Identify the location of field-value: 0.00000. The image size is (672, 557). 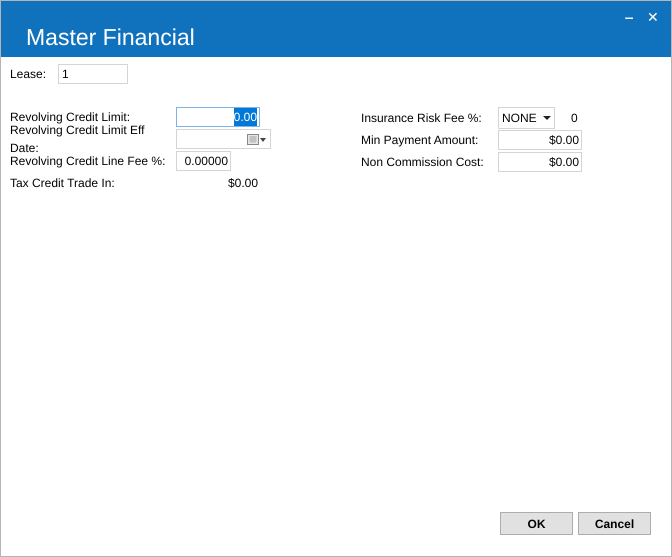
(206, 161).